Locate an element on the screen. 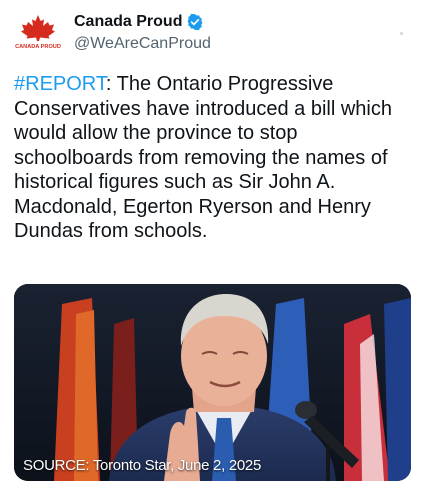 This screenshot has width=425, height=500. name-row: Canada Proud is located at coordinates (139, 22).